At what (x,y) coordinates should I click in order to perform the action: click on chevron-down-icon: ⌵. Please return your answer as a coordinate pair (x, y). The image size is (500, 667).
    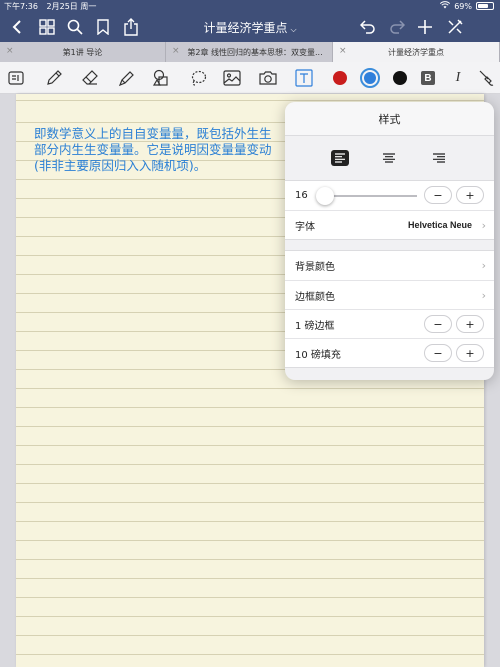
    Looking at the image, I should click on (293, 29).